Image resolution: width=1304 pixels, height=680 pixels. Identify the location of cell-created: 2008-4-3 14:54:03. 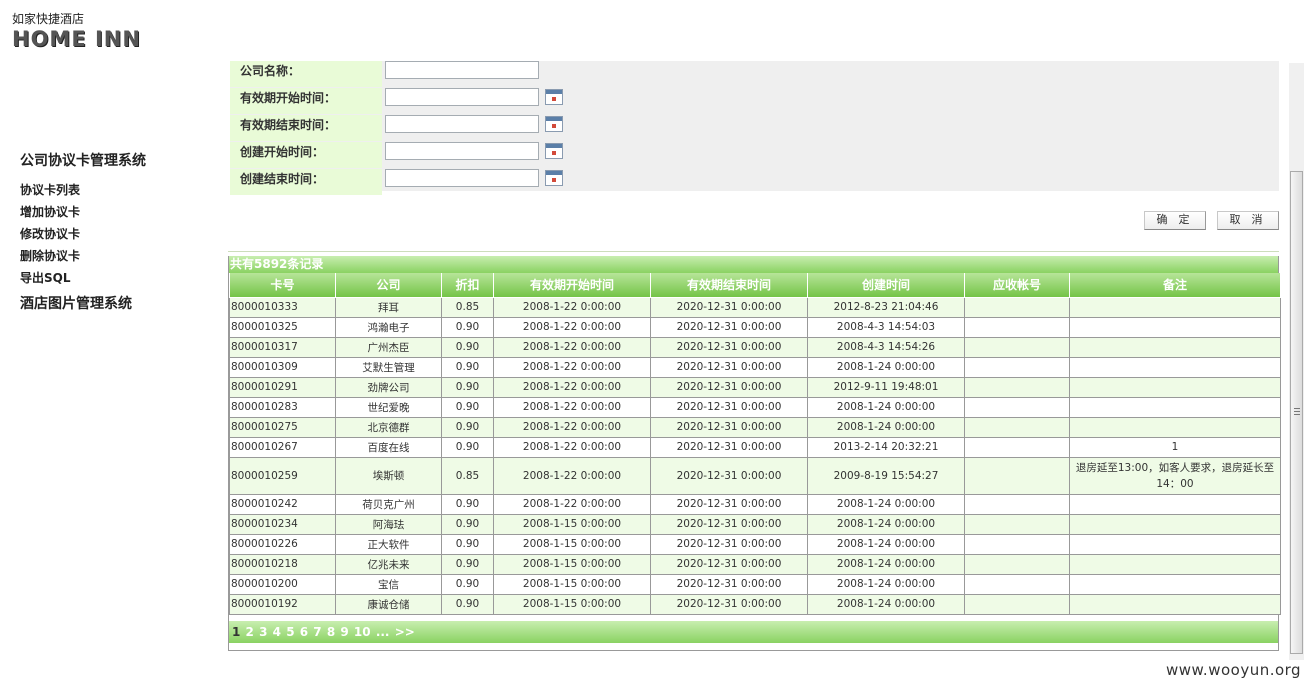
(886, 327).